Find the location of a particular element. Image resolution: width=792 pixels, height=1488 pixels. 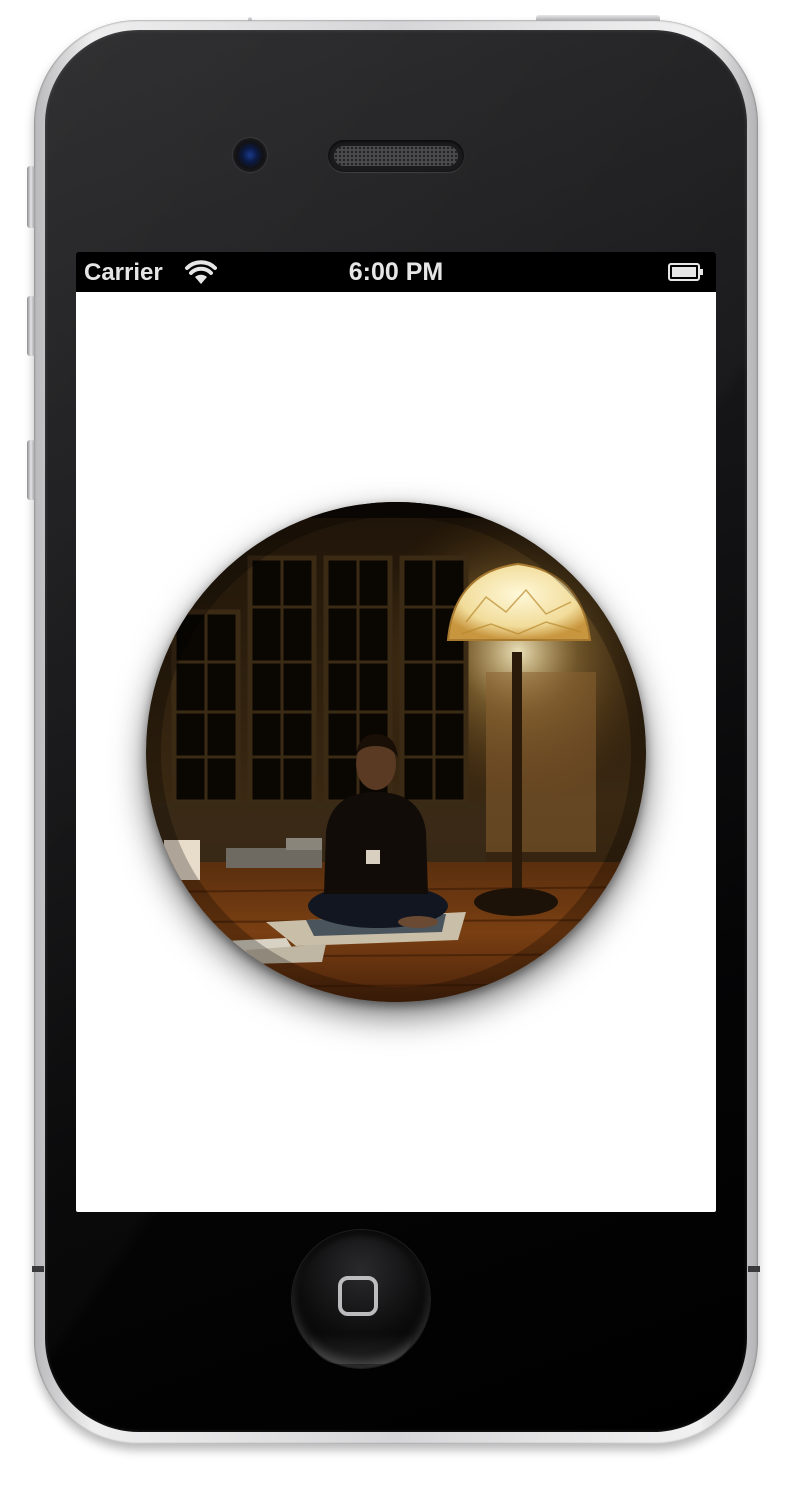

home-button is located at coordinates (361, 1299).